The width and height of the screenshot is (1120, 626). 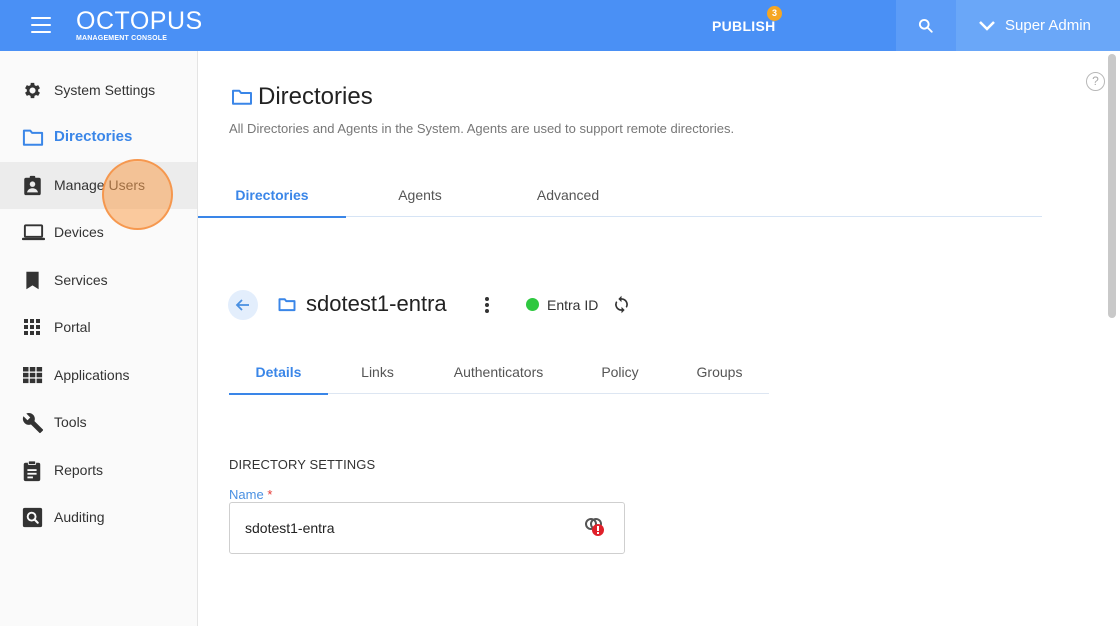 I want to click on sidebar-item-label: Manage Users, so click(x=100, y=185).